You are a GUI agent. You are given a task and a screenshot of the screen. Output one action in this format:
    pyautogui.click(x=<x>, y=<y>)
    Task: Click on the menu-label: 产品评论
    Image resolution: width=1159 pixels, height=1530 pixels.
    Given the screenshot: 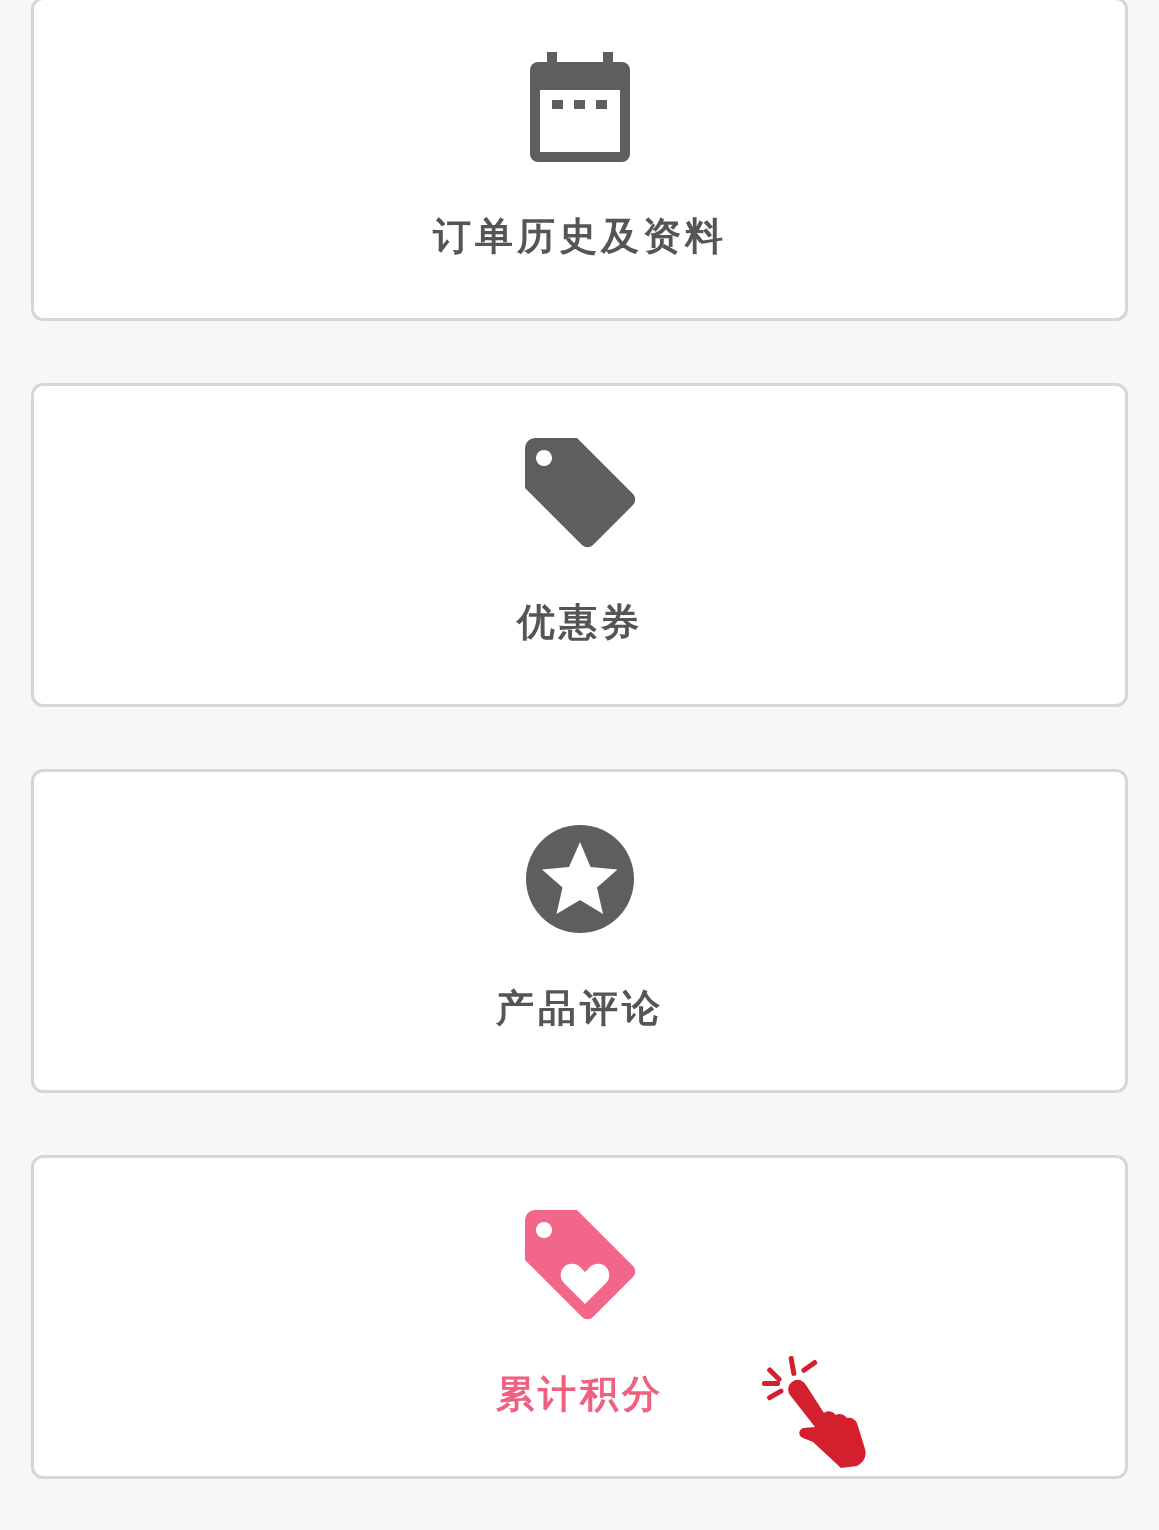 What is the action you would take?
    pyautogui.click(x=579, y=1008)
    